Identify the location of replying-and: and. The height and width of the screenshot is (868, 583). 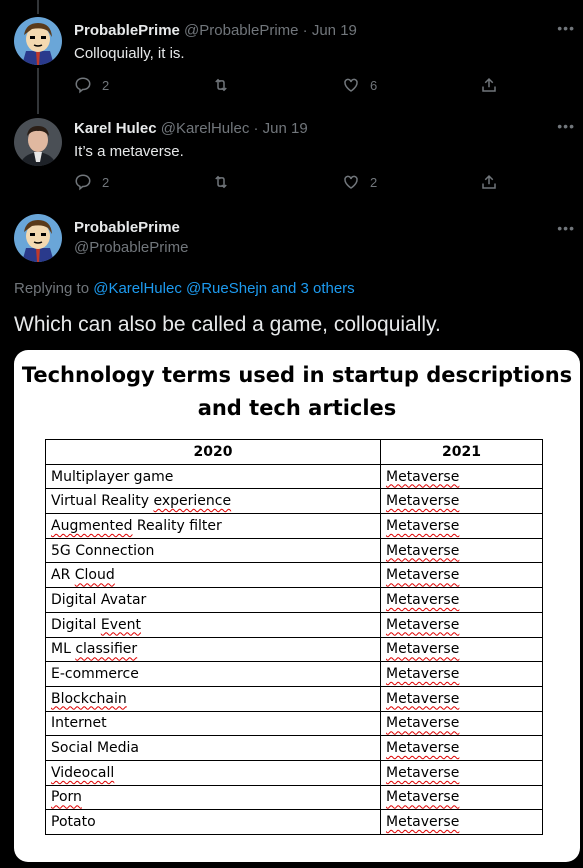
(284, 288).